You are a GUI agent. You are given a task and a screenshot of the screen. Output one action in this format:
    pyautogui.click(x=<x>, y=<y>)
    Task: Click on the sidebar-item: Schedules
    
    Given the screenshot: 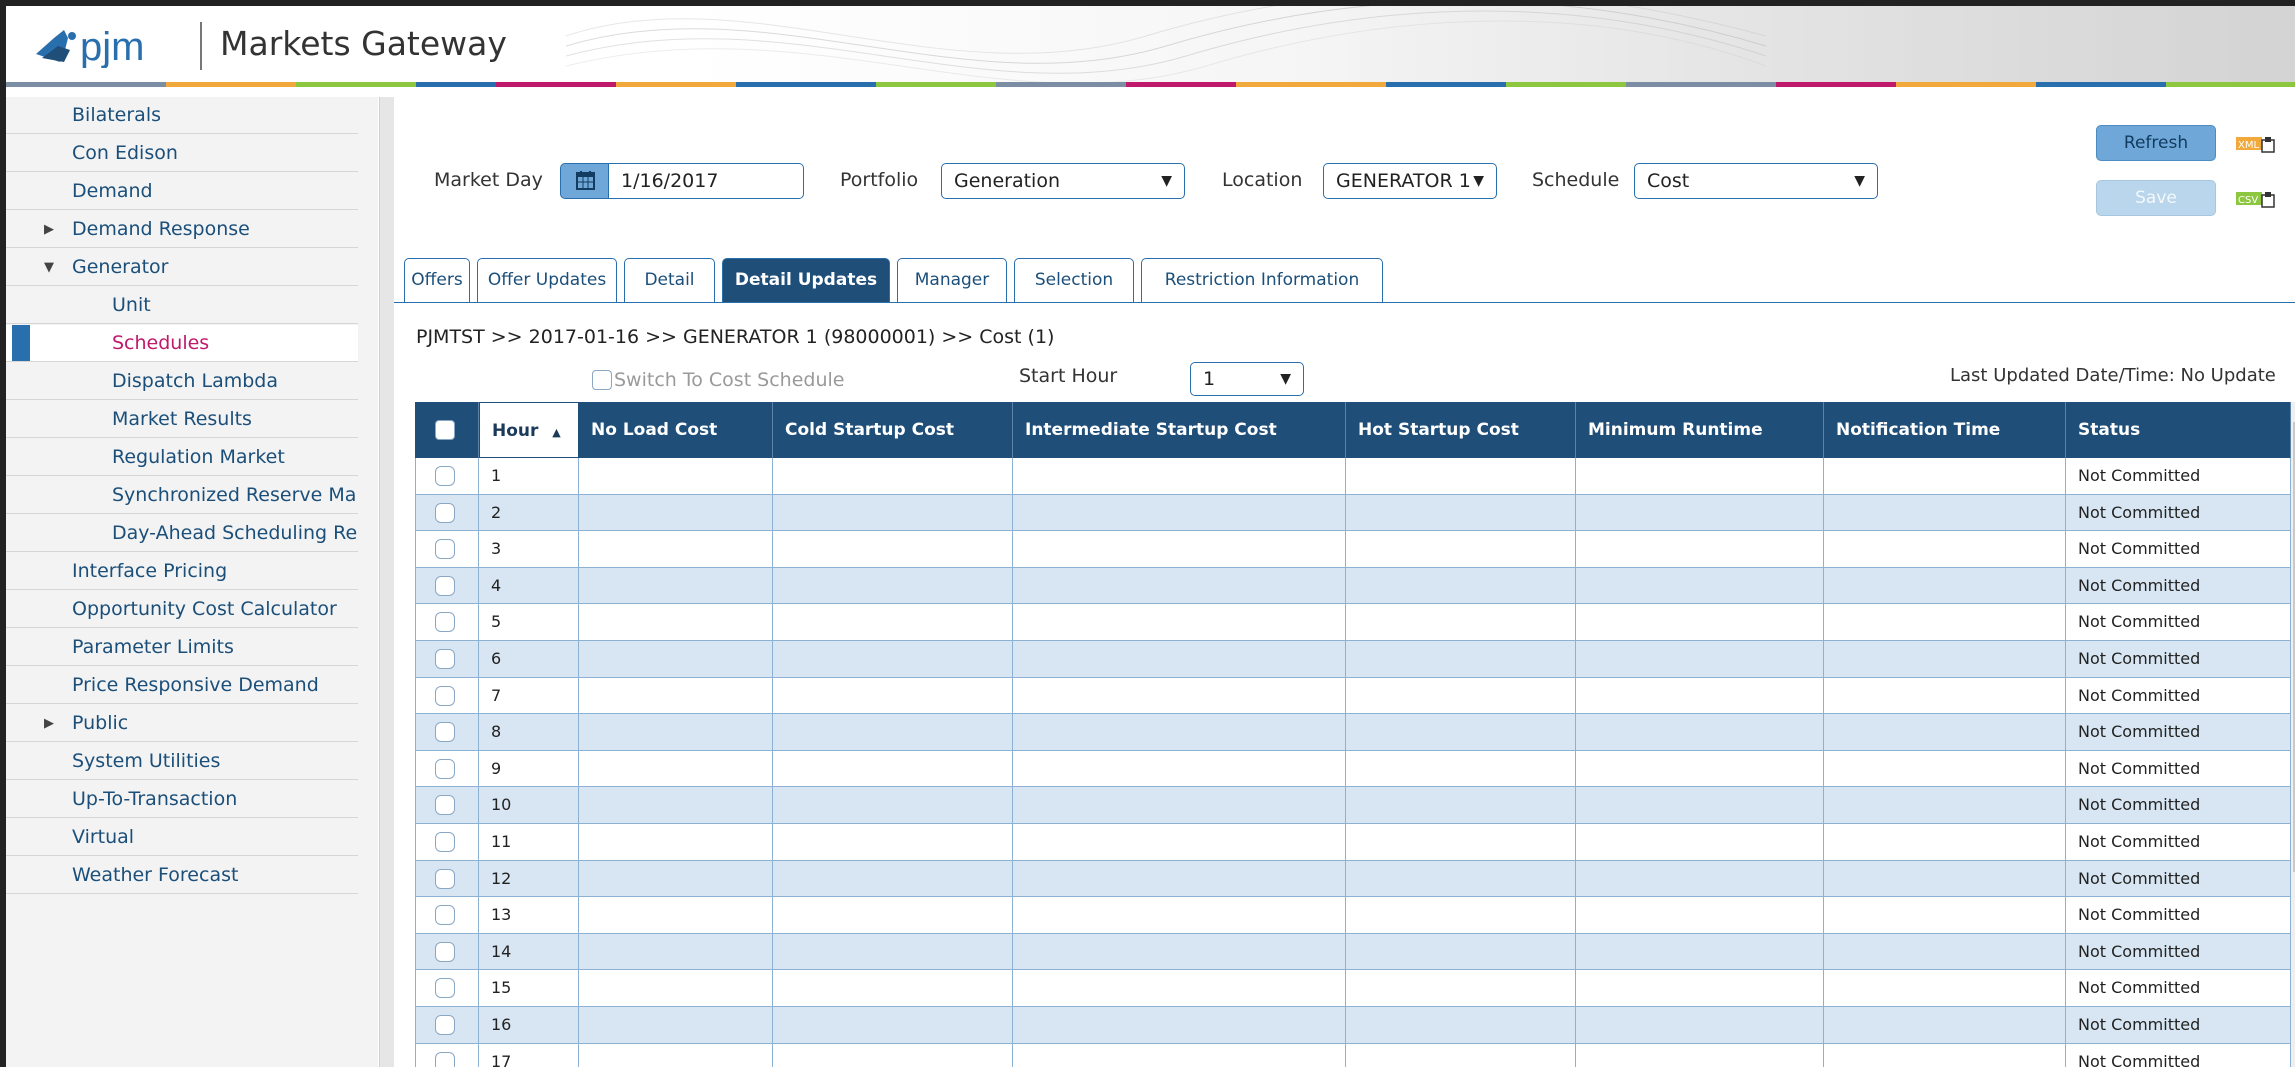 What is the action you would take?
    pyautogui.click(x=182, y=343)
    